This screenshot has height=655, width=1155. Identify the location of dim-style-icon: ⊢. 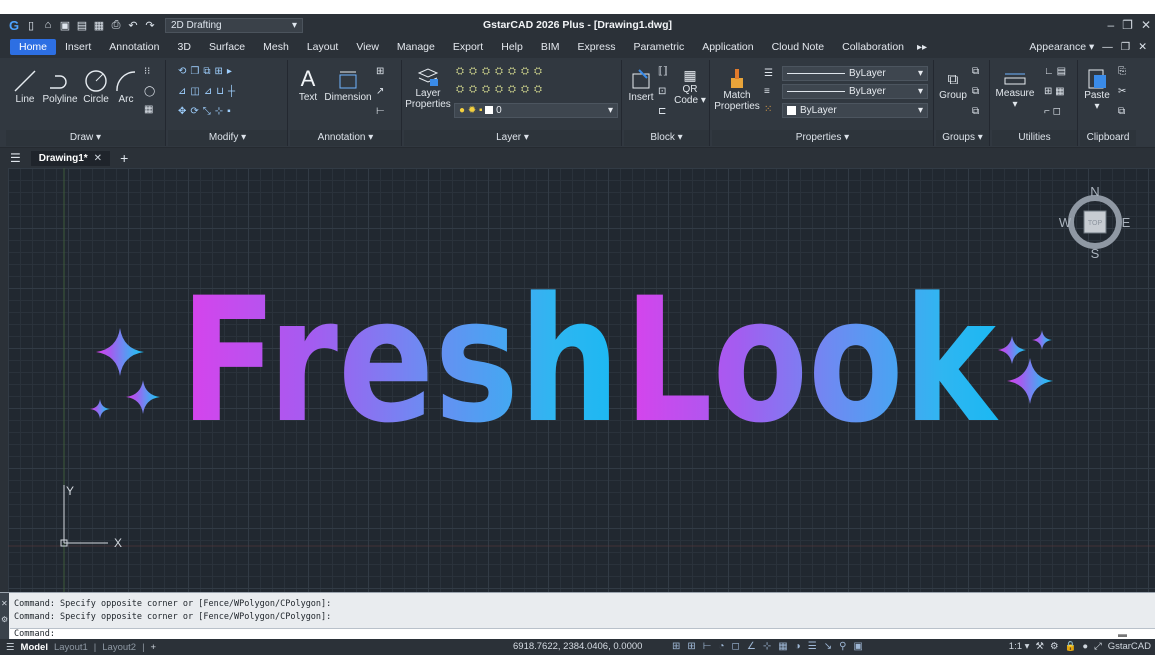
(380, 111).